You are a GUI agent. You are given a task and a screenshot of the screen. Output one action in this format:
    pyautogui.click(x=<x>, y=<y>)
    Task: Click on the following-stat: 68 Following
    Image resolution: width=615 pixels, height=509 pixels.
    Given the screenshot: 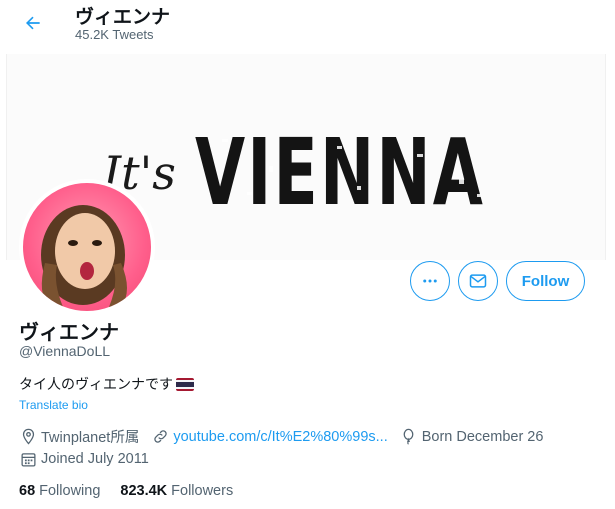 What is the action you would take?
    pyautogui.click(x=59, y=491)
    